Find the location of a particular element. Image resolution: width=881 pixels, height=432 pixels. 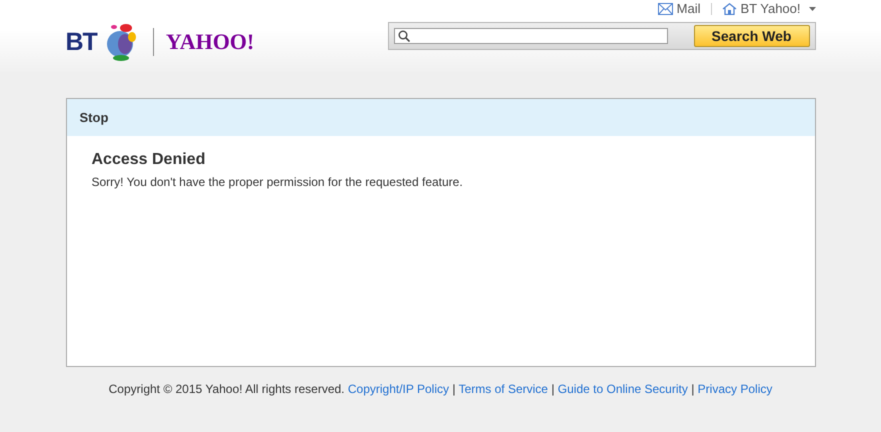

footer-link: Guide to Online Security is located at coordinates (623, 389).